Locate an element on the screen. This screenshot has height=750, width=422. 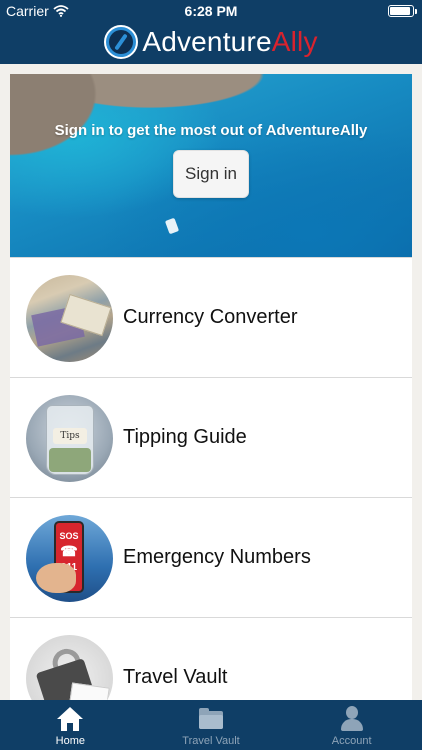
compass-logo-icon is located at coordinates (121, 42).